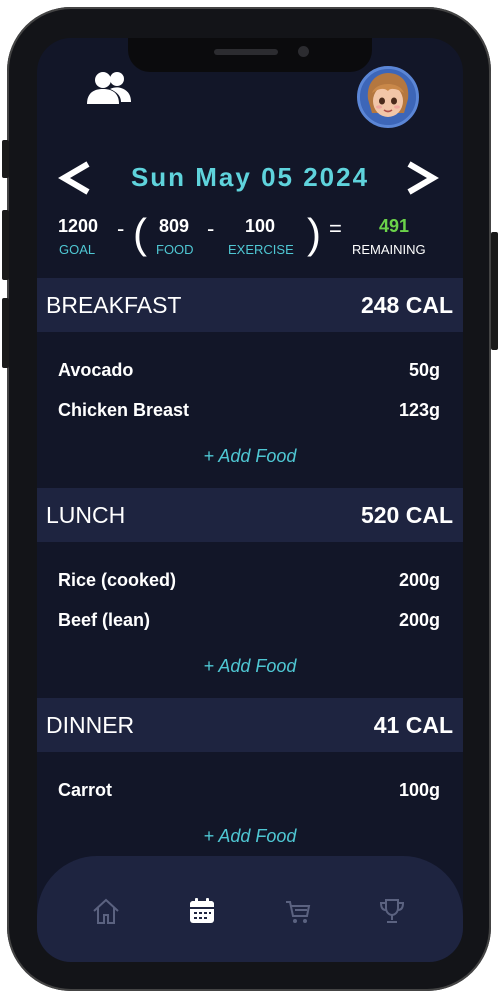 This screenshot has width=500, height=1000. I want to click on food-quantity: 100g, so click(419, 790).